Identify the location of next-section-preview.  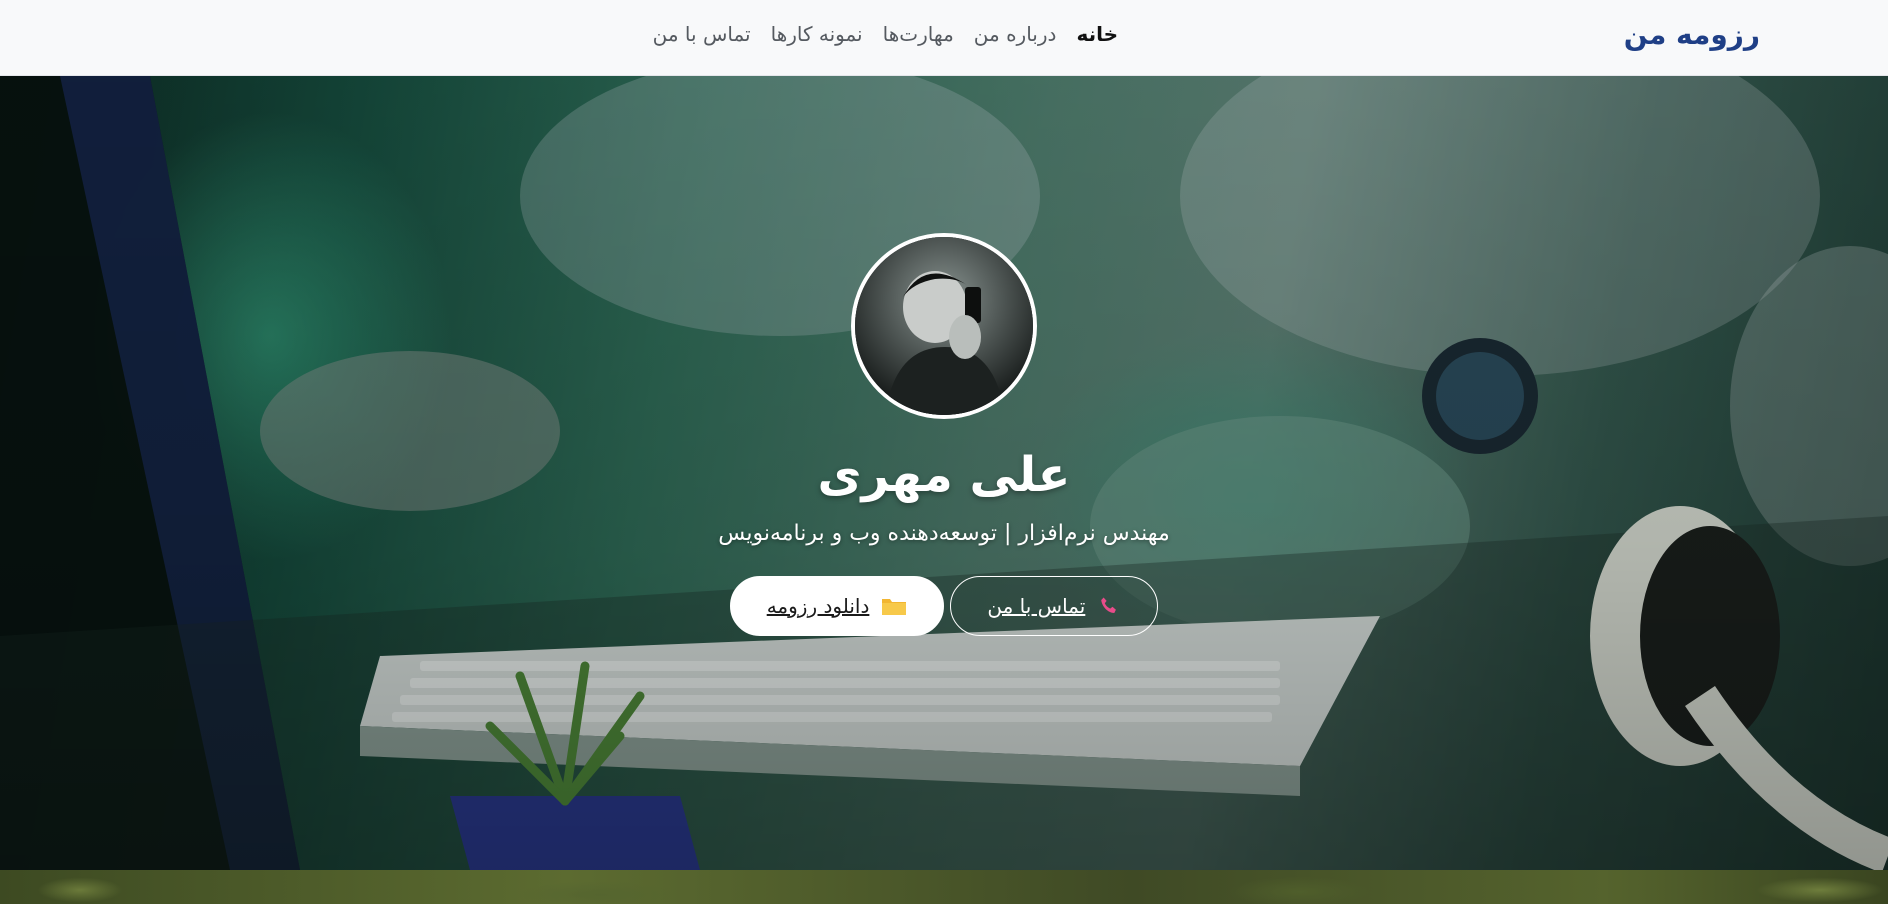
(944, 887).